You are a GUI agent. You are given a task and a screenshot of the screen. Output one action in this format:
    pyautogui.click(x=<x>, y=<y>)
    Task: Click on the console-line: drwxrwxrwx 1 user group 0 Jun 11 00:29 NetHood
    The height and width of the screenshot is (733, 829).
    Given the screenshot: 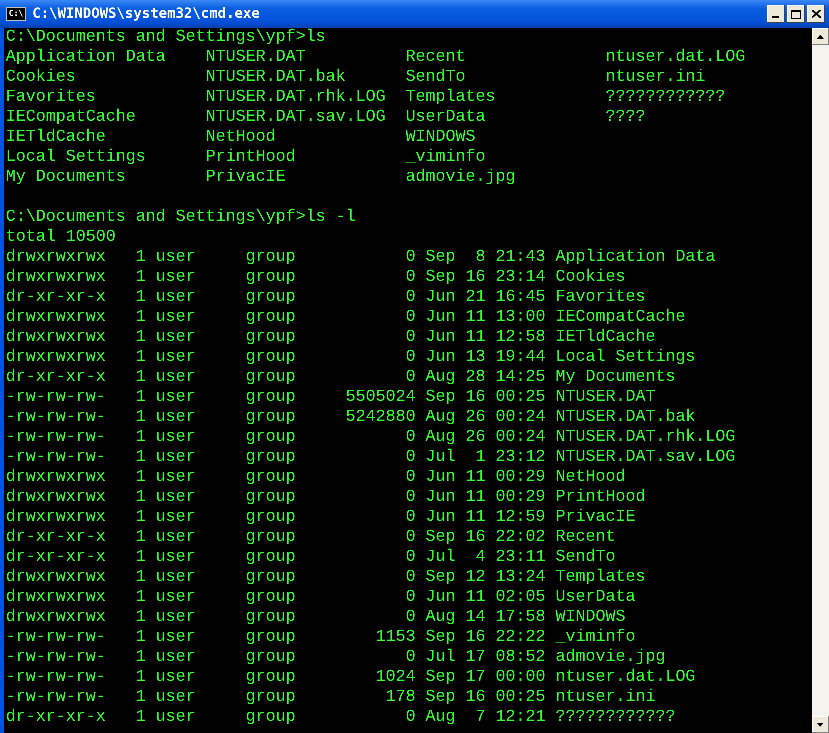 What is the action you would take?
    pyautogui.click(x=316, y=478)
    